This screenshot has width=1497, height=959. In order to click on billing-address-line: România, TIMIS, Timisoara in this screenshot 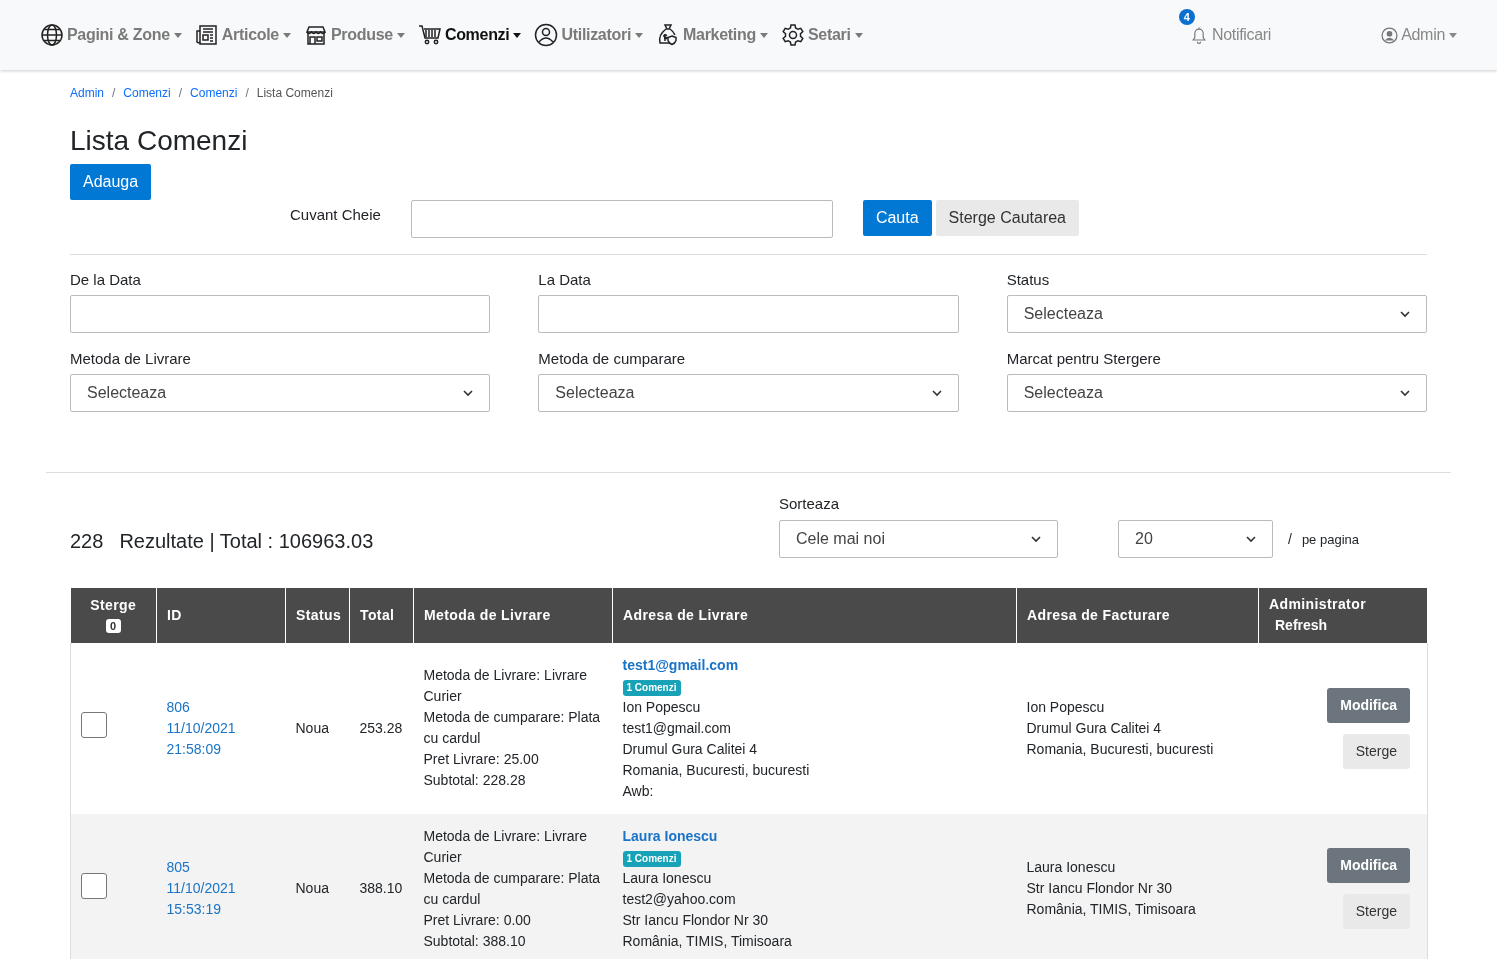, I will do `click(1111, 910)`.